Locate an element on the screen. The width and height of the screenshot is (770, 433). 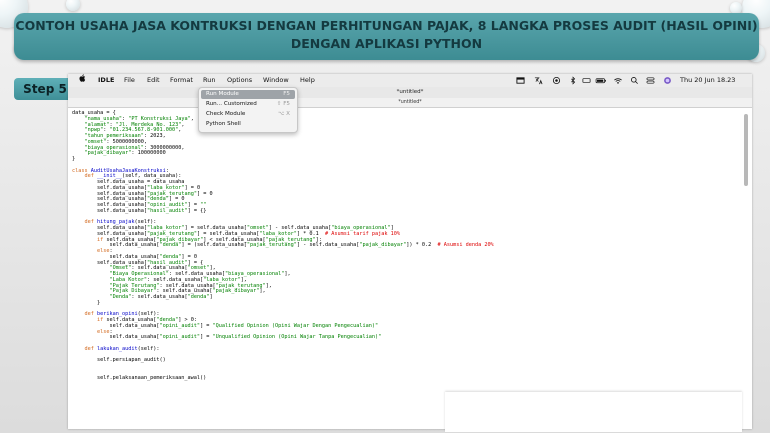
menu-item-label: Run Module is located at coordinates (222, 94).